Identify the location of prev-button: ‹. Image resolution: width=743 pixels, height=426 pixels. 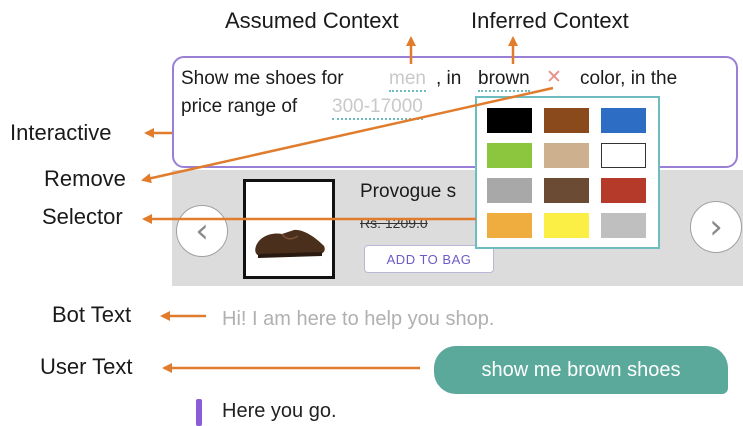
(202, 231).